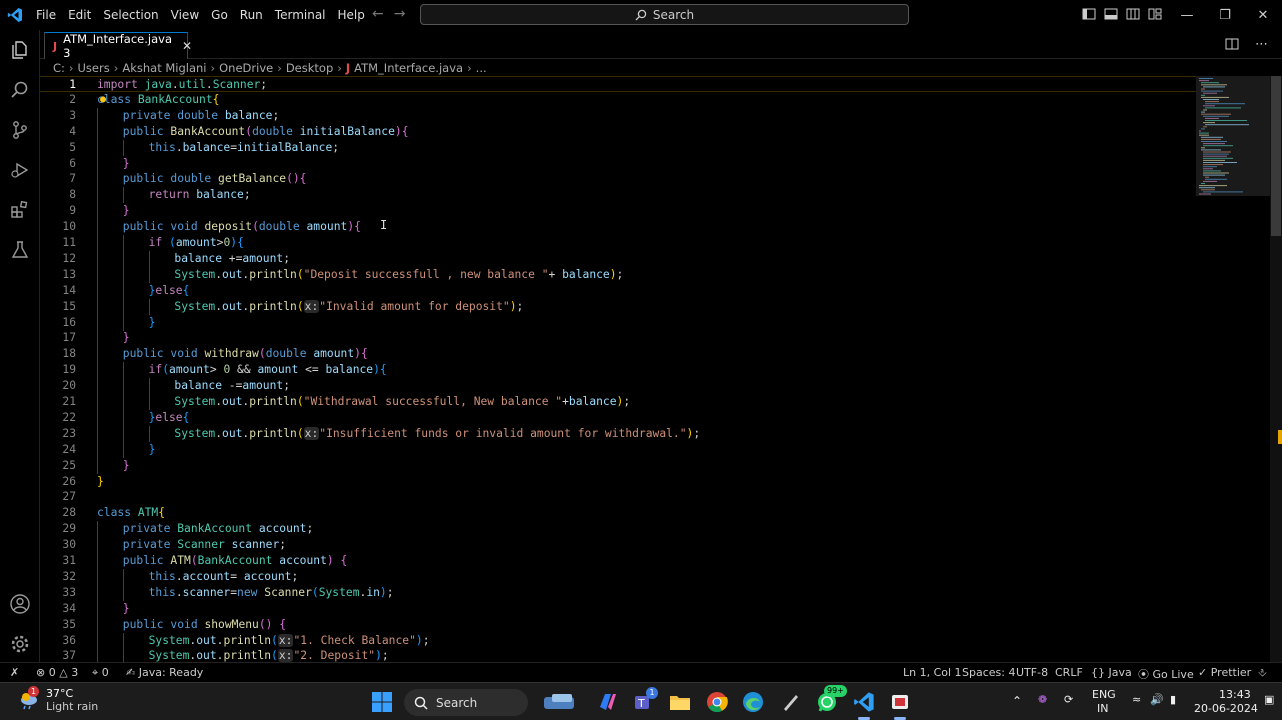 The height and width of the screenshot is (720, 1282). What do you see at coordinates (246, 68) in the screenshot?
I see `breadcrumb-item: OneDrive` at bounding box center [246, 68].